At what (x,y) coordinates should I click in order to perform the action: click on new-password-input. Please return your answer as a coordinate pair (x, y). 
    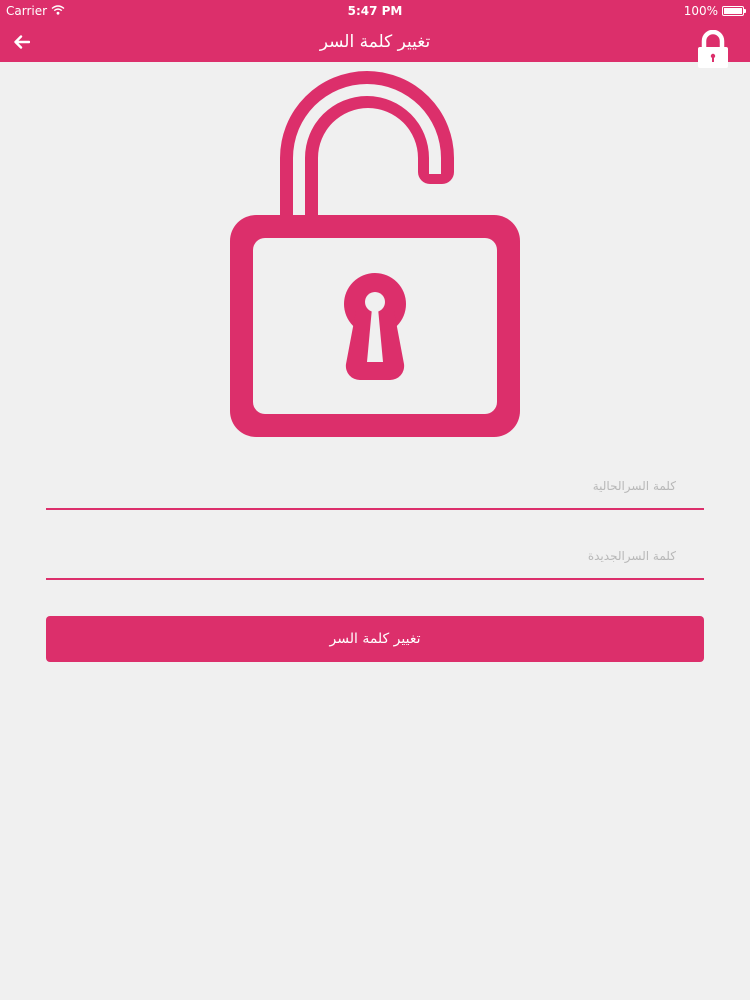
    Looking at the image, I should click on (375, 556).